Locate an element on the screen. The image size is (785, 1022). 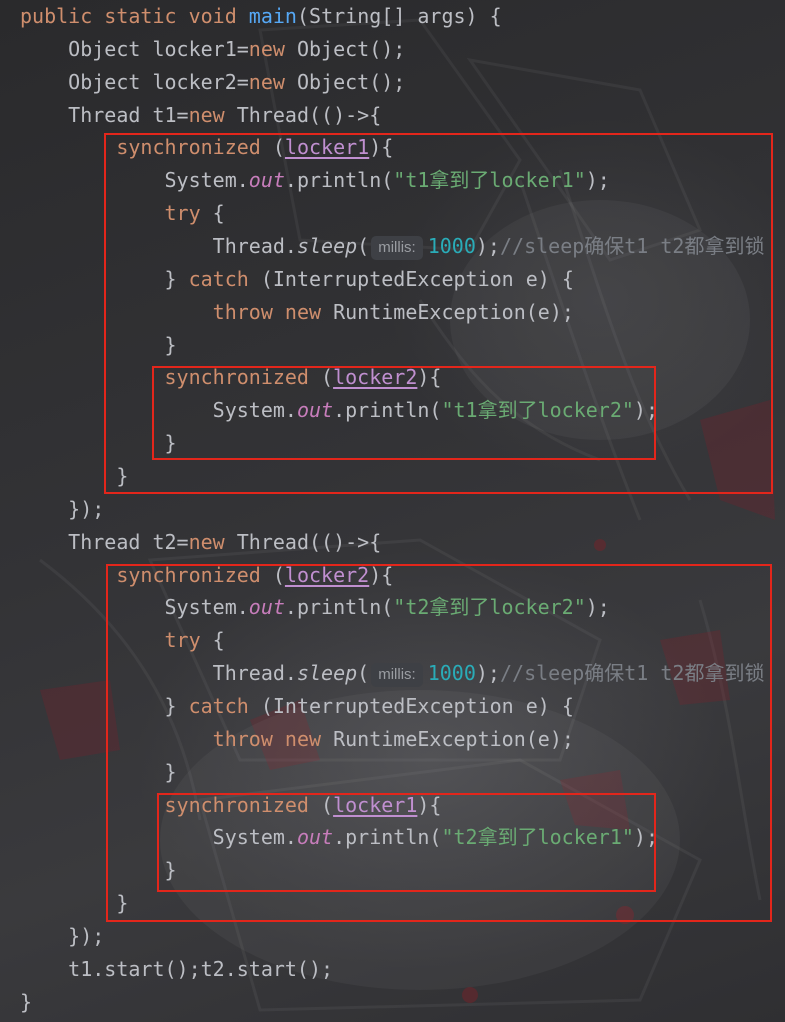
code-line: public static void main(String[] args) { is located at coordinates (402, 16).